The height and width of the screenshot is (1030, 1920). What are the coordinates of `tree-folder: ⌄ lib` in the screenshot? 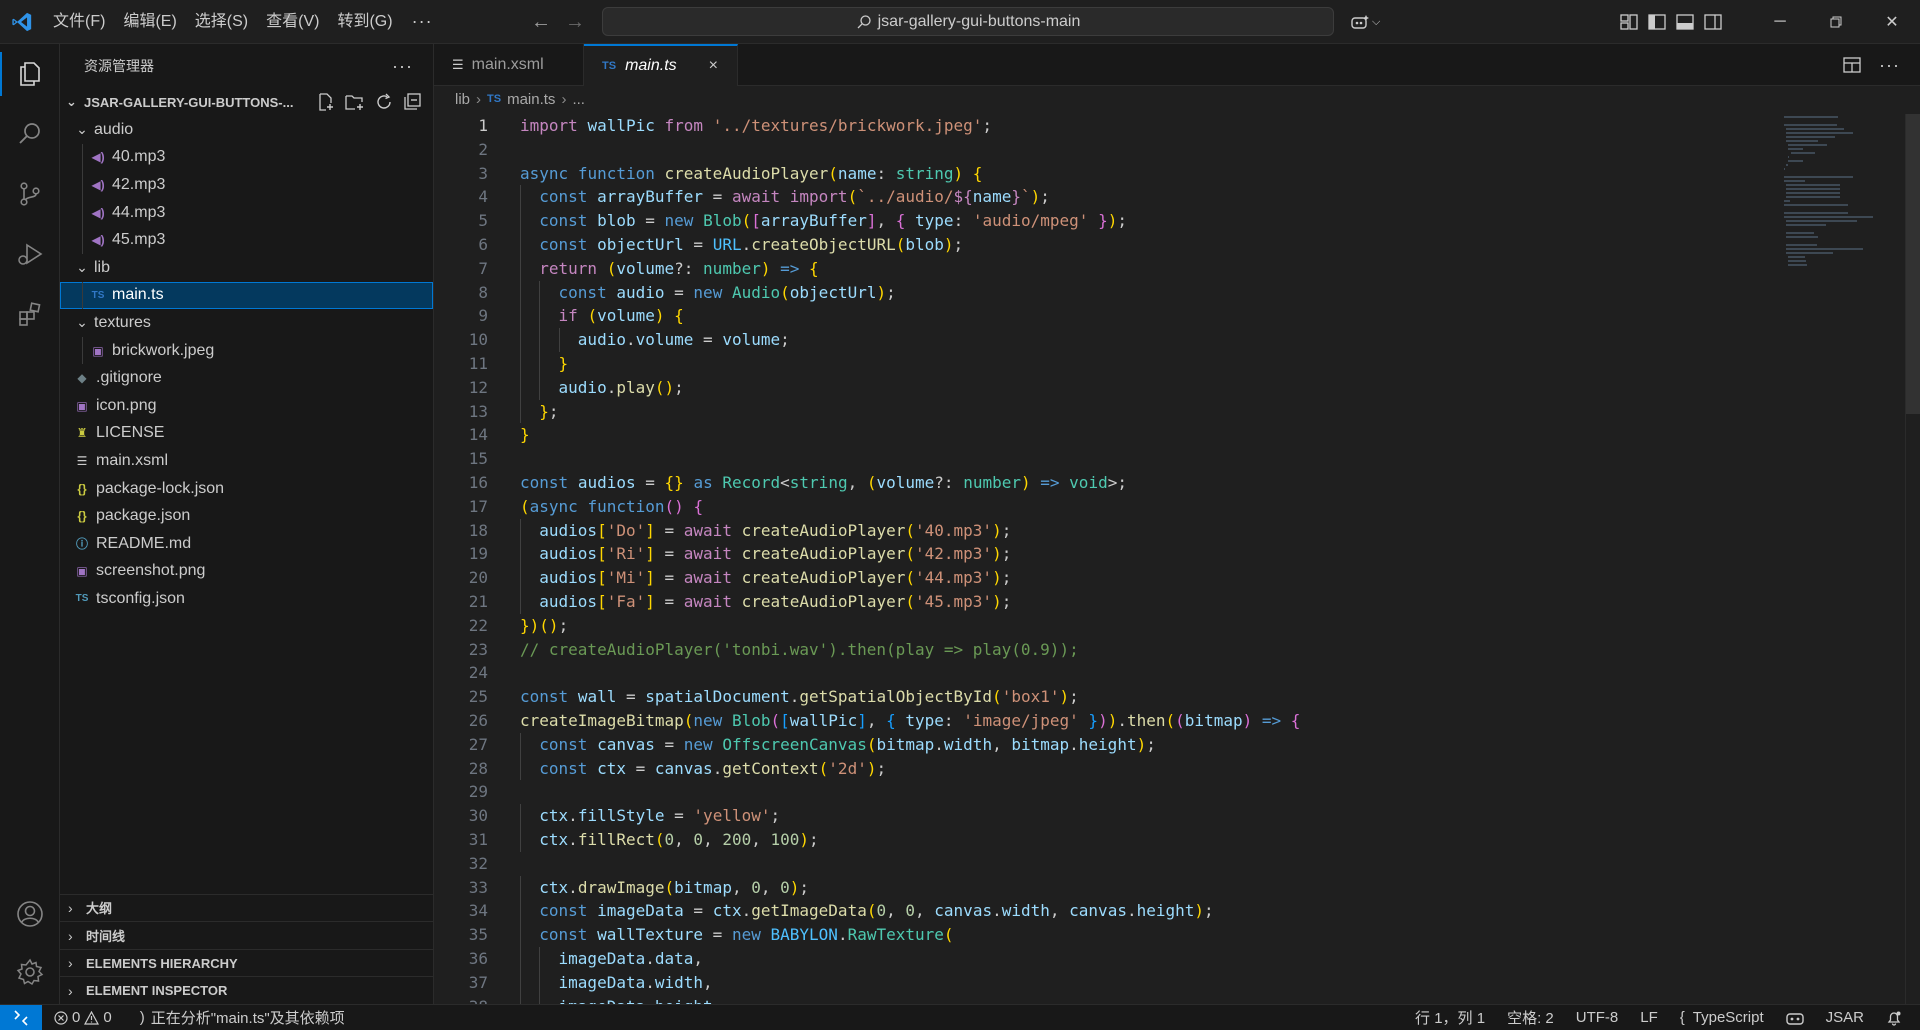 It's located at (246, 268).